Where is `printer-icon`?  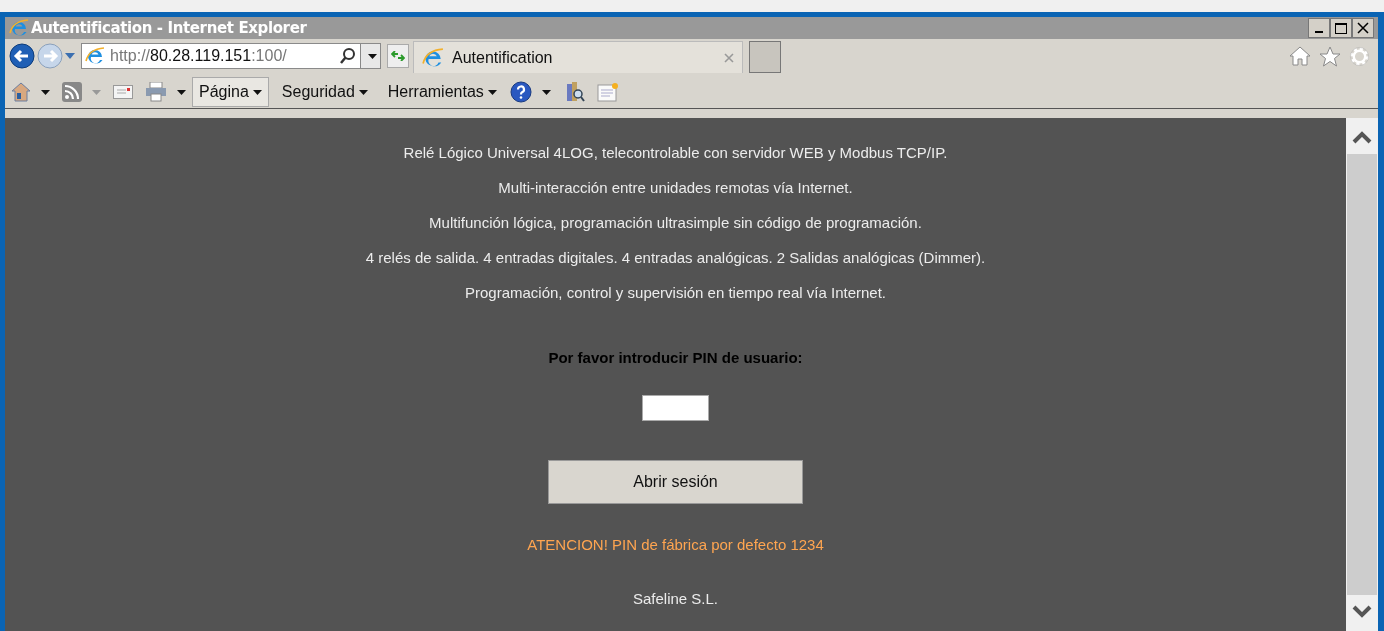 printer-icon is located at coordinates (156, 92).